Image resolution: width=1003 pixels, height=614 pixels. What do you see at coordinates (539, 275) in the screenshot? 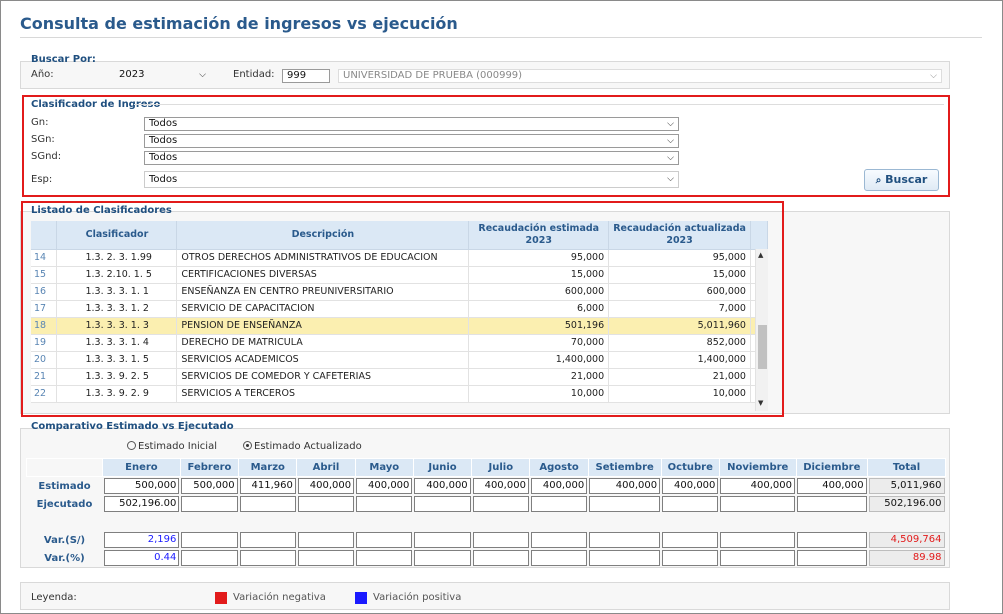
I see `estimada-cell: 15,000` at bounding box center [539, 275].